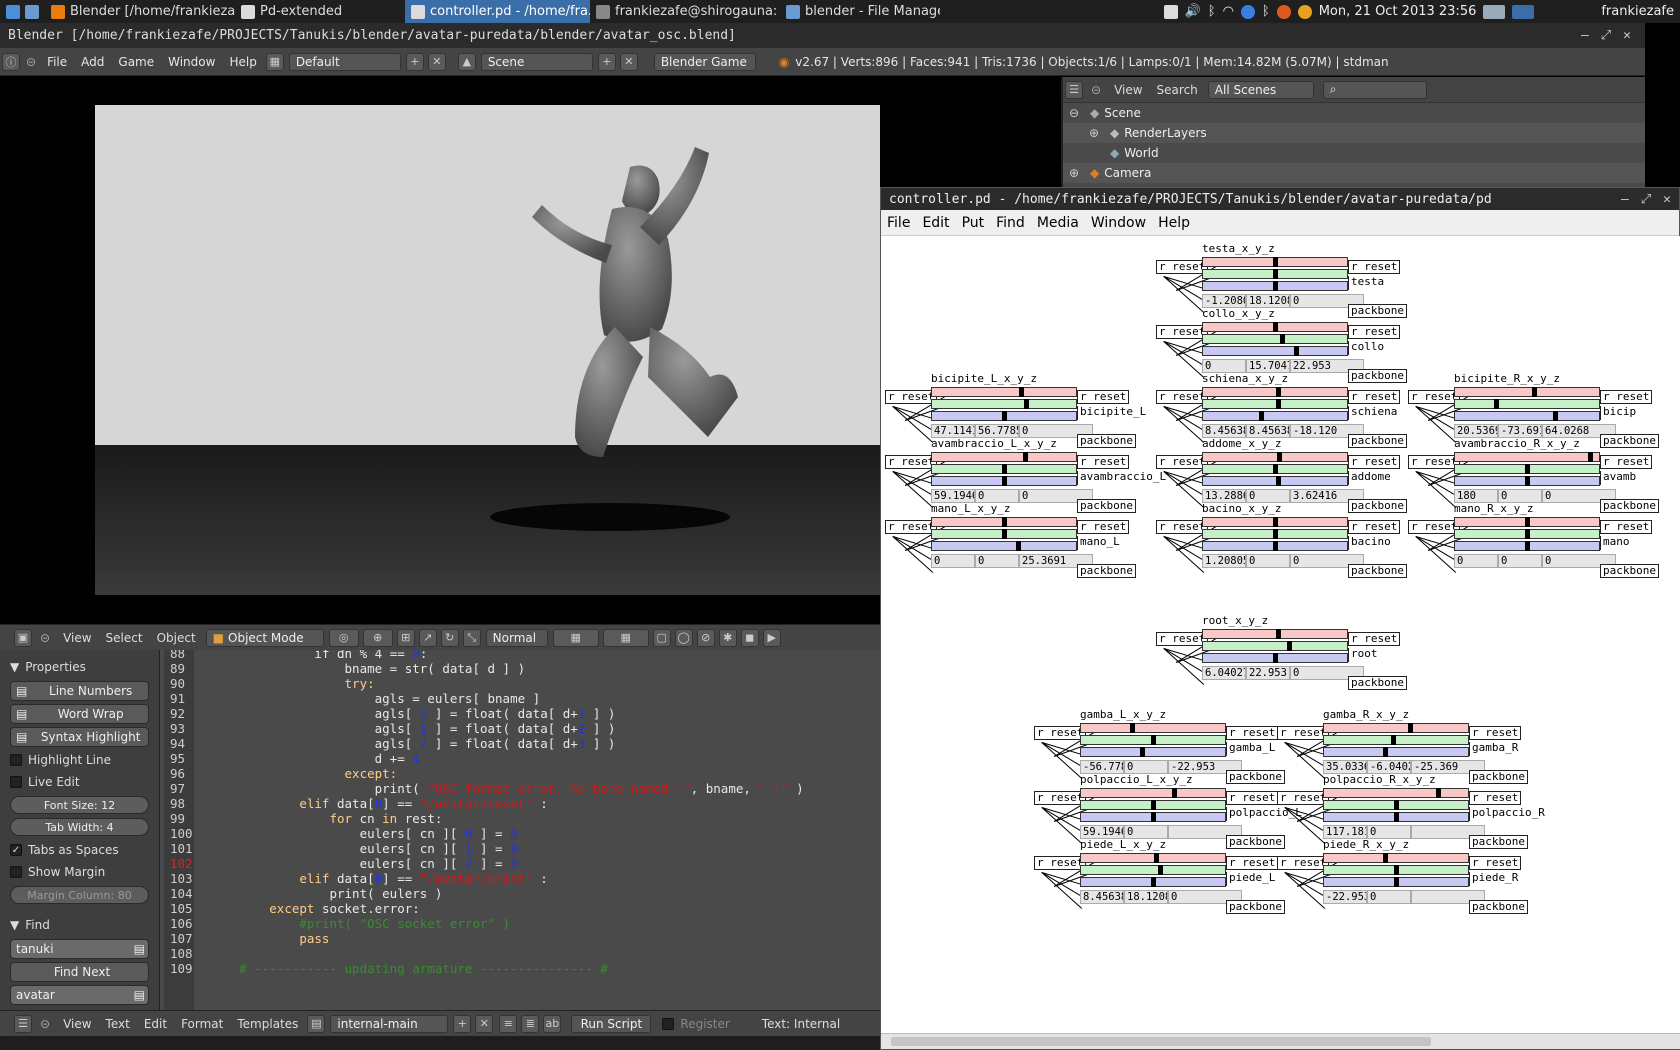 The image size is (1680, 1050). What do you see at coordinates (177, 954) in the screenshot?
I see `code-line: 108` at bounding box center [177, 954].